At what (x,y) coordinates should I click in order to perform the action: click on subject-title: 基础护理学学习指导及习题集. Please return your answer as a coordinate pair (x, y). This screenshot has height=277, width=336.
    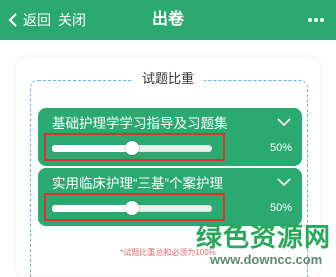
    Looking at the image, I should click on (140, 123).